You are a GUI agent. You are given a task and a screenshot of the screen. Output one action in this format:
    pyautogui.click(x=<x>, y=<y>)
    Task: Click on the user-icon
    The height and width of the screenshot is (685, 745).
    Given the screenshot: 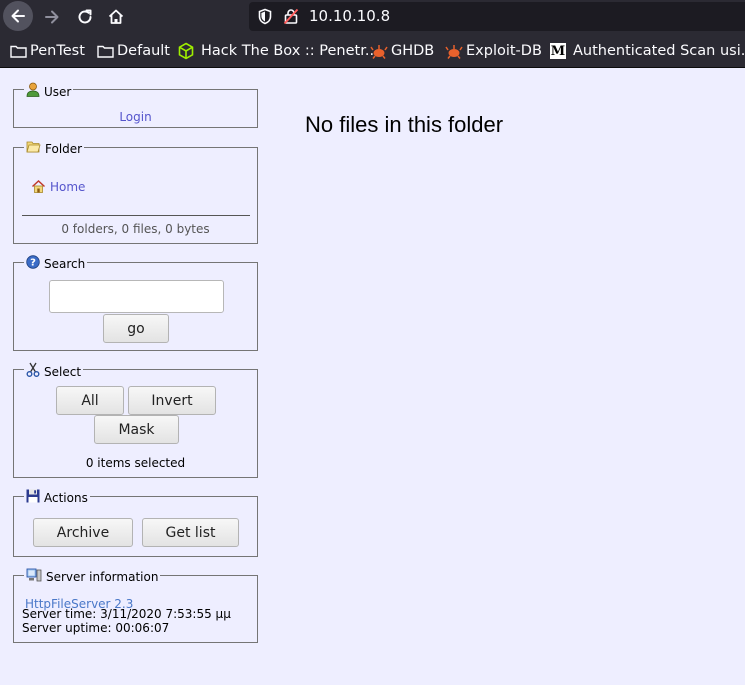 What is the action you would take?
    pyautogui.click(x=33, y=89)
    